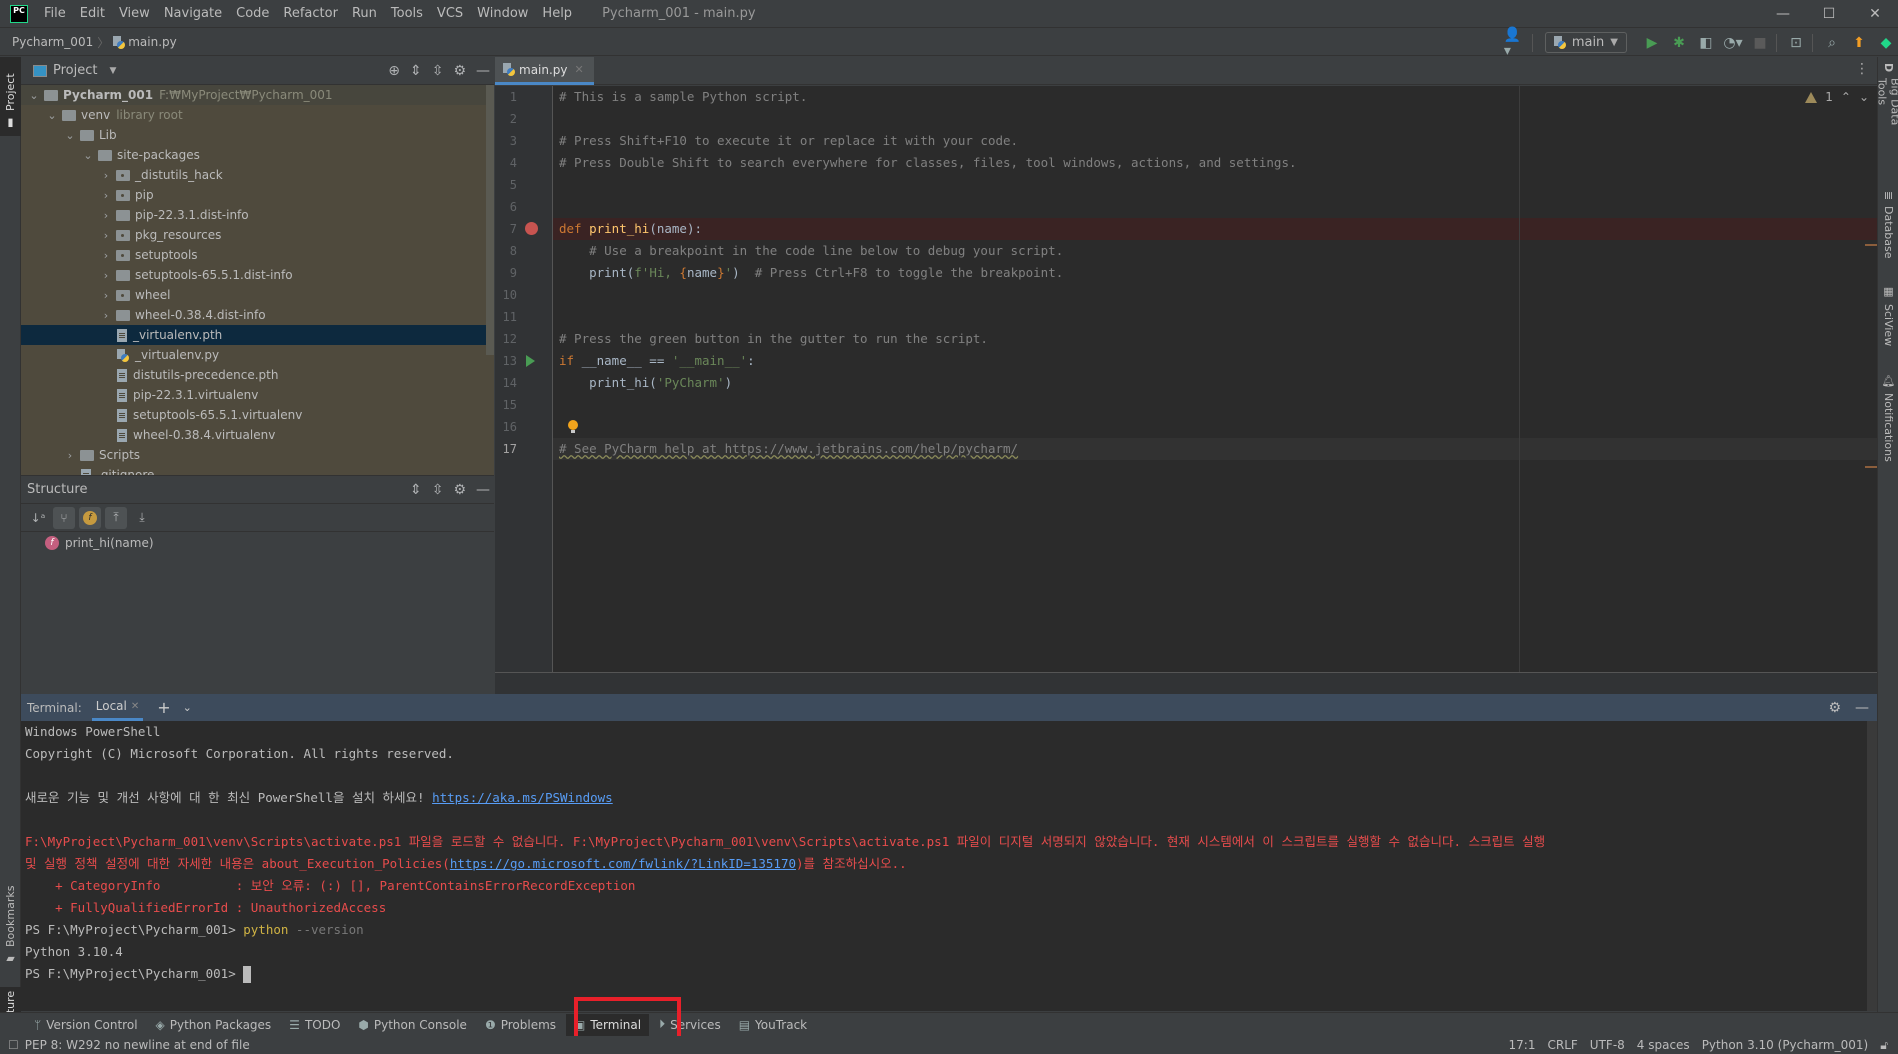  What do you see at coordinates (1783, 14) in the screenshot?
I see `minimize-button: —` at bounding box center [1783, 14].